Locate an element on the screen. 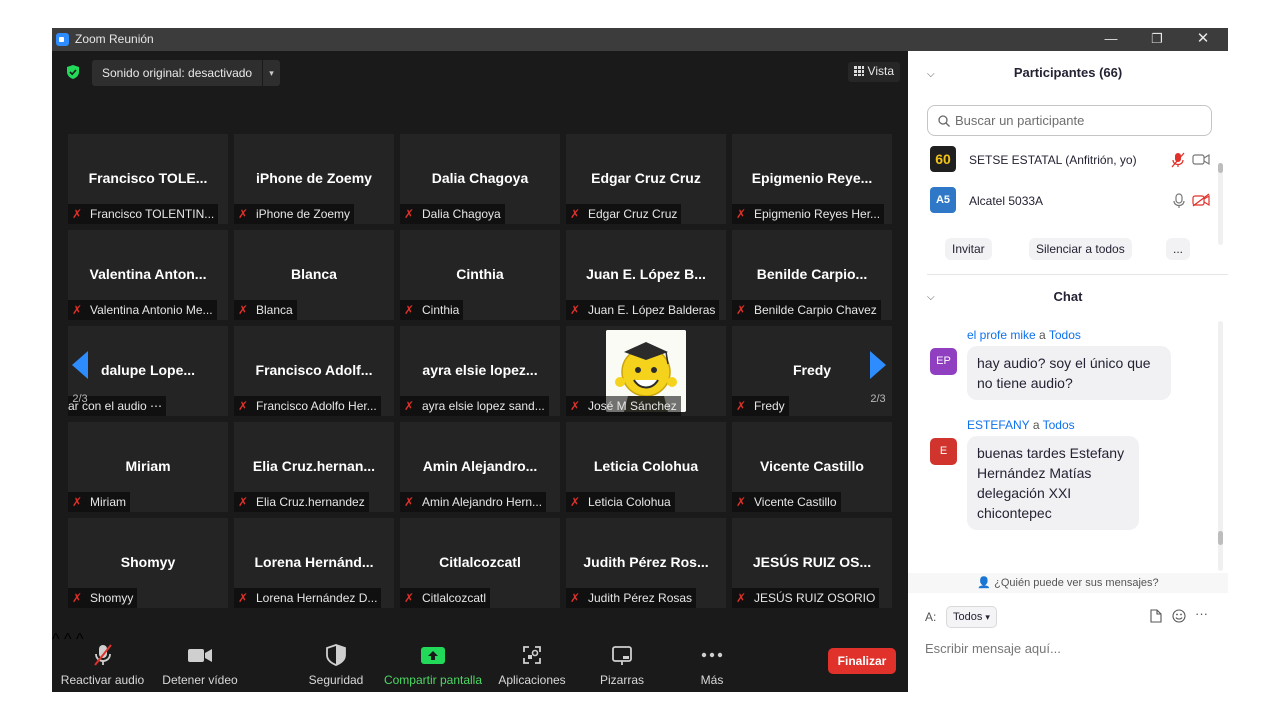  participant-row: A5 Alcatel 5033A is located at coordinates (1070, 201).